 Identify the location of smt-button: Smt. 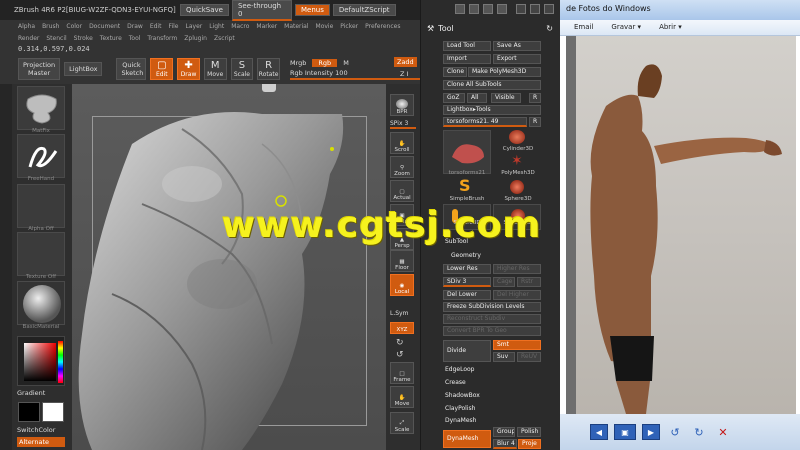
(517, 345).